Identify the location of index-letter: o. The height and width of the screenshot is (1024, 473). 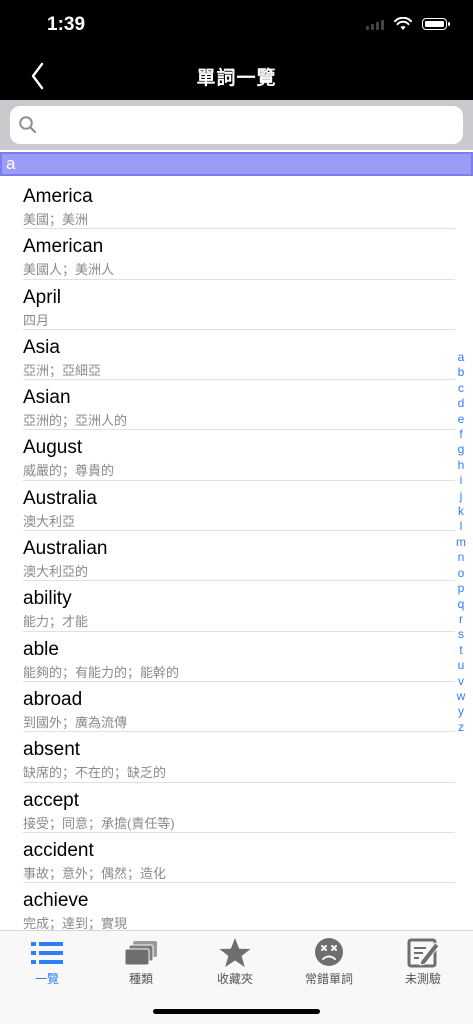
(461, 573).